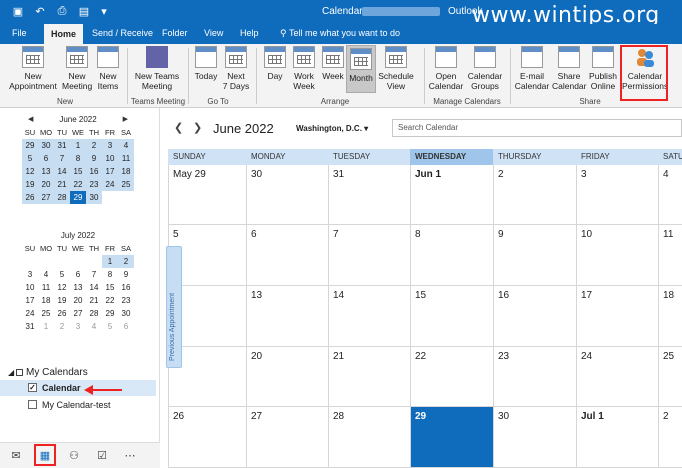 The width and height of the screenshot is (682, 468). What do you see at coordinates (670, 437) in the screenshot?
I see `day-cell: 2` at bounding box center [670, 437].